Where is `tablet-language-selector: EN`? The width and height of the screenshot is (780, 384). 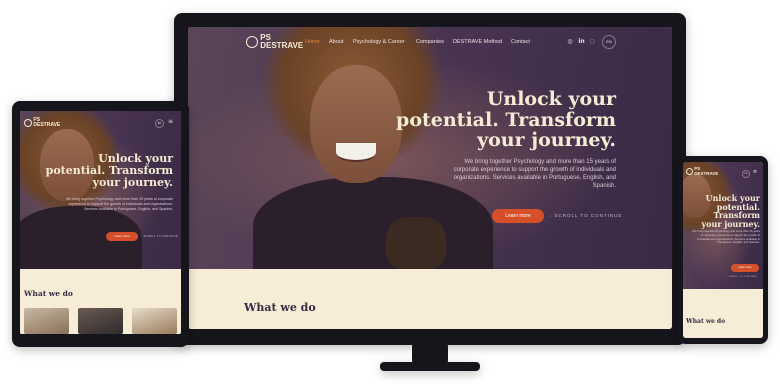
tablet-language-selector: EN is located at coordinates (159, 123).